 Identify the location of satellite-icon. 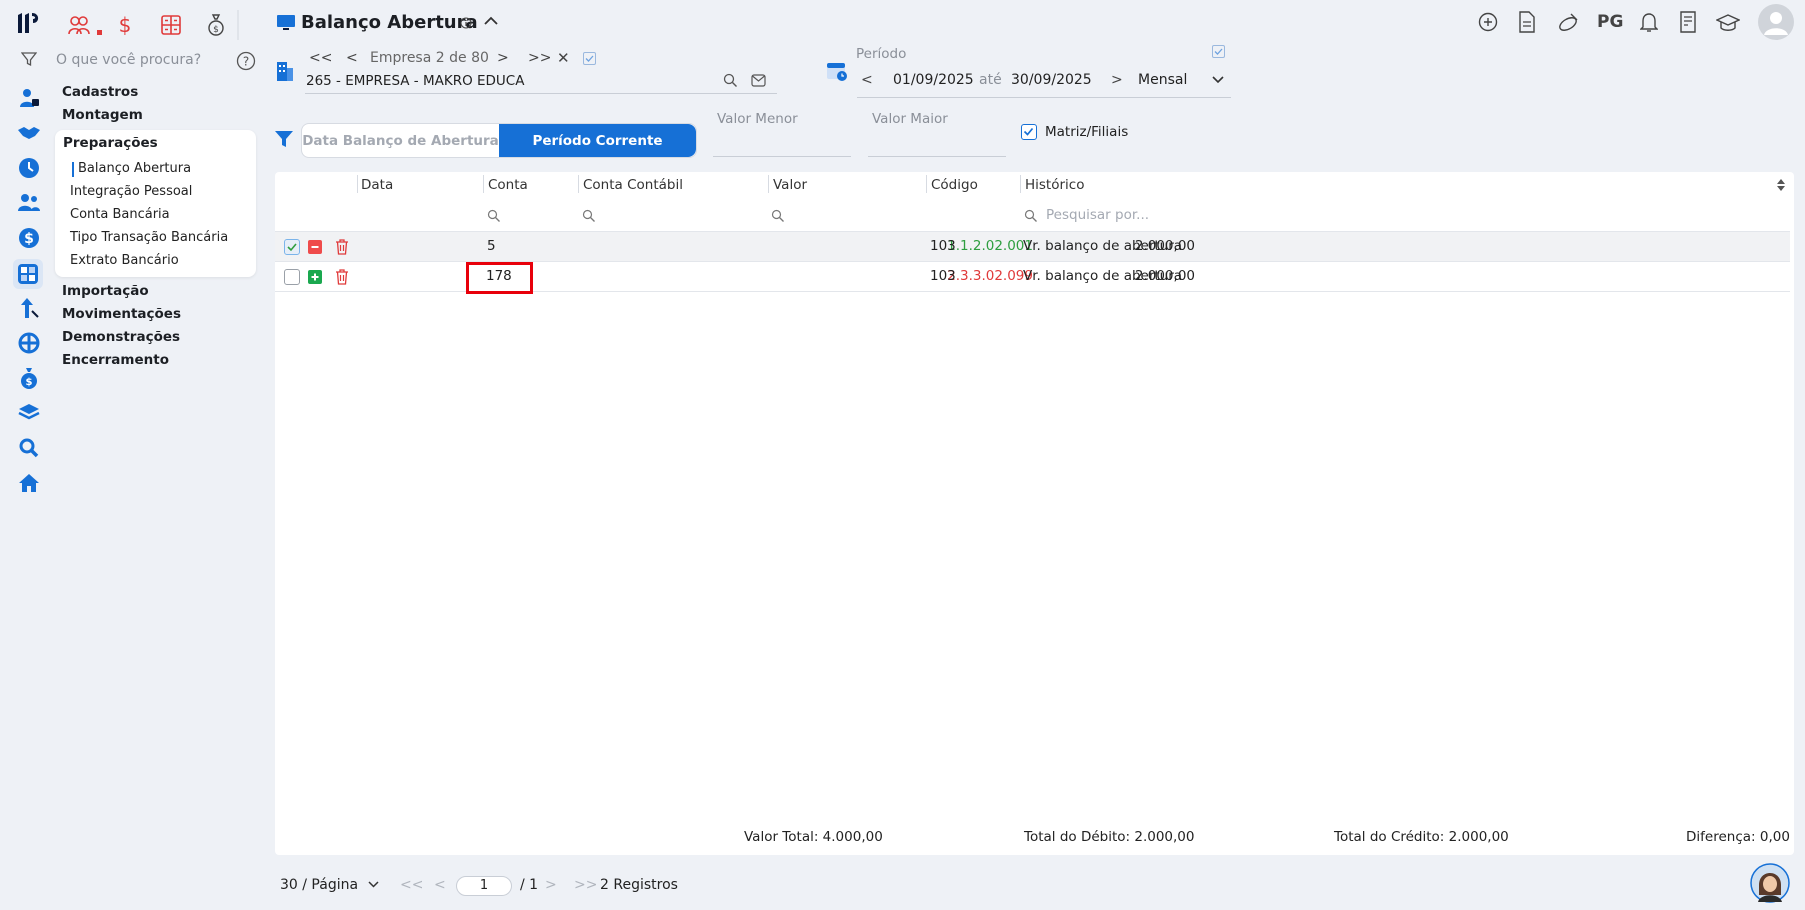
(1568, 22).